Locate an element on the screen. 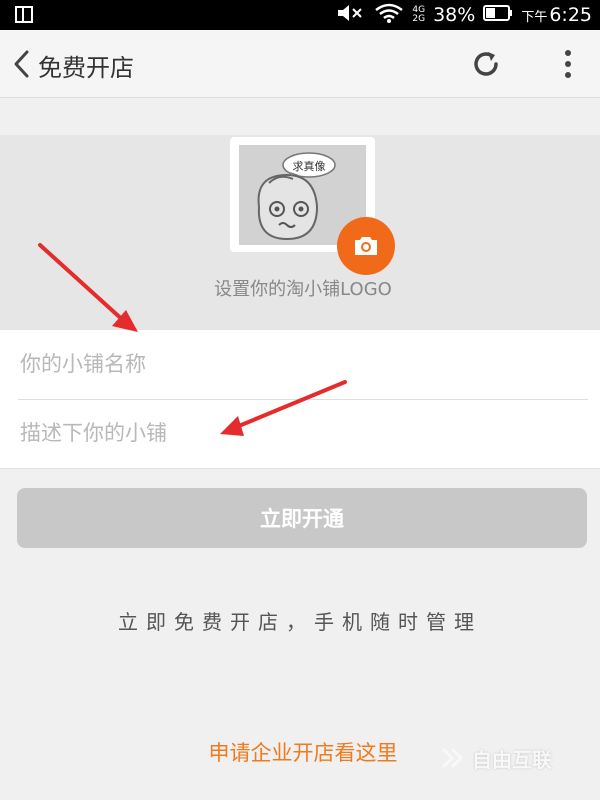  clock: 下午 6:25 is located at coordinates (556, 15).